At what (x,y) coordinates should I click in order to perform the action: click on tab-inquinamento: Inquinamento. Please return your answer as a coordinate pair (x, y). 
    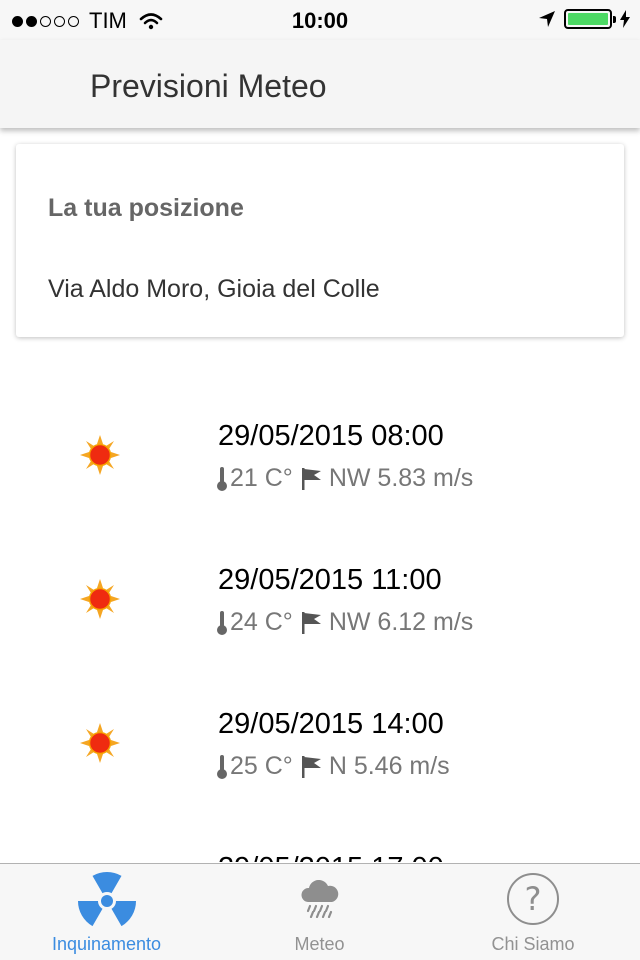
    Looking at the image, I should click on (106, 912).